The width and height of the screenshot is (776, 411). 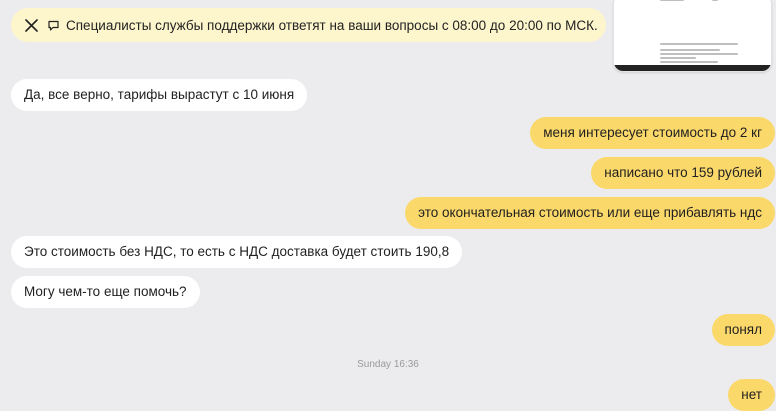 I want to click on outgoing-message: написано что 159 рублей, so click(x=683, y=173).